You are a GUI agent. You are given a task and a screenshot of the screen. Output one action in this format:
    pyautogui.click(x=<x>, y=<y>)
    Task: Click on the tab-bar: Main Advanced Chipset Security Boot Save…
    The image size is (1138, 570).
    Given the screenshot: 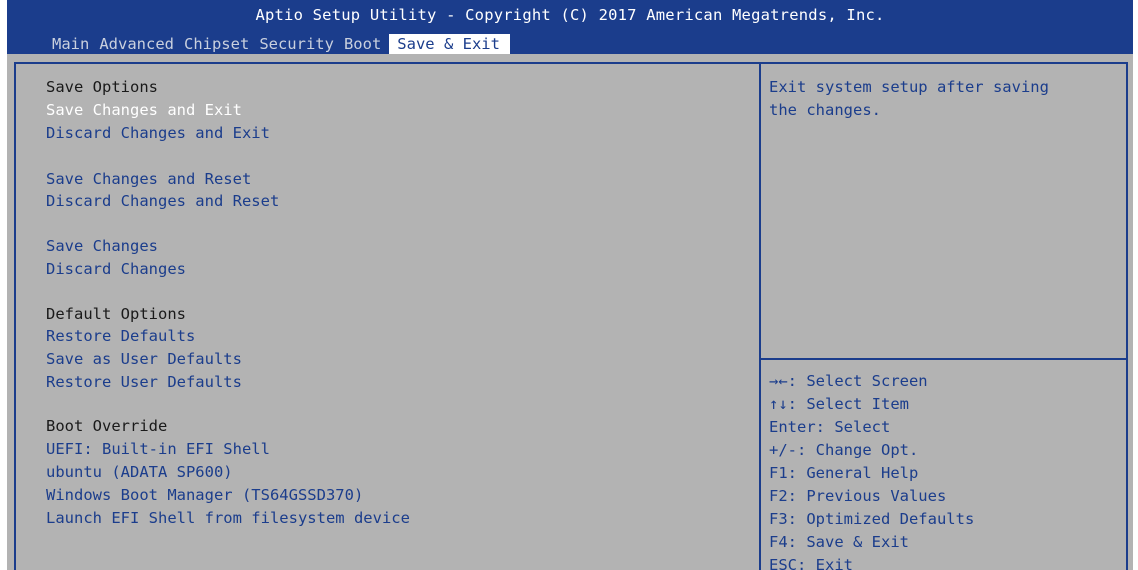 What is the action you would take?
    pyautogui.click(x=284, y=44)
    